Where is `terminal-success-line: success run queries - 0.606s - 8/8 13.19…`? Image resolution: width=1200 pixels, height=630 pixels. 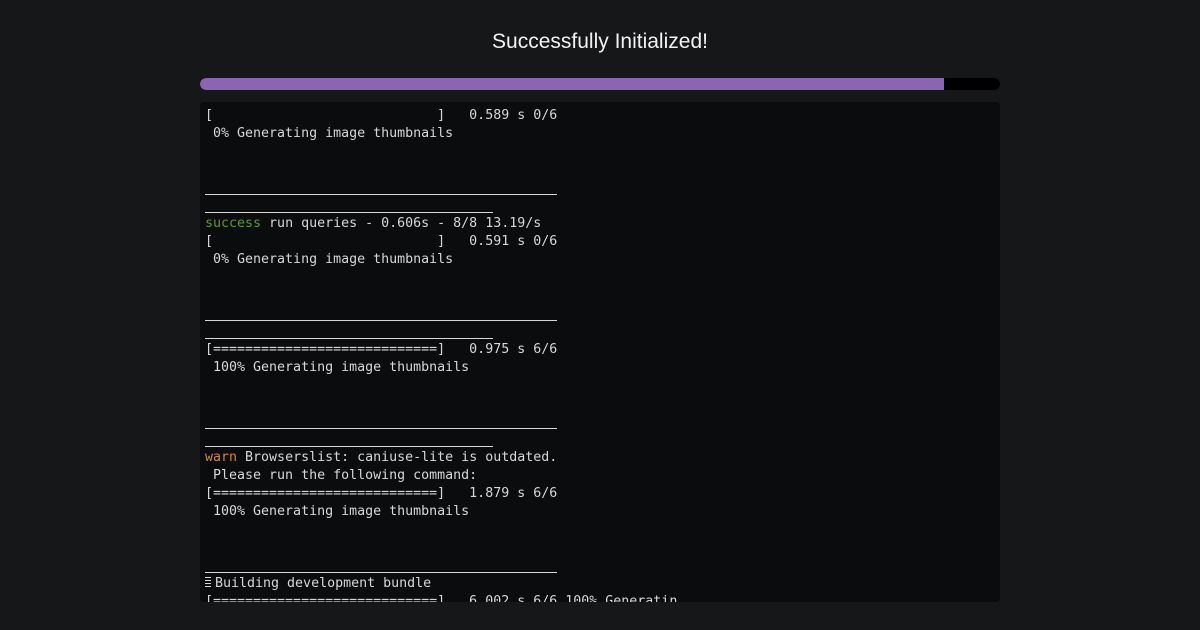 terminal-success-line: success run queries - 0.606s - 8/8 13.19… is located at coordinates (602, 224).